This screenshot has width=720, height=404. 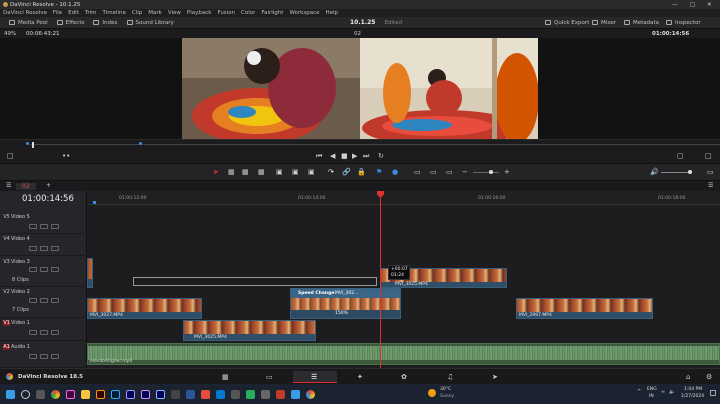 What do you see at coordinates (6, 323) in the screenshot?
I see `track-id: V1` at bounding box center [6, 323].